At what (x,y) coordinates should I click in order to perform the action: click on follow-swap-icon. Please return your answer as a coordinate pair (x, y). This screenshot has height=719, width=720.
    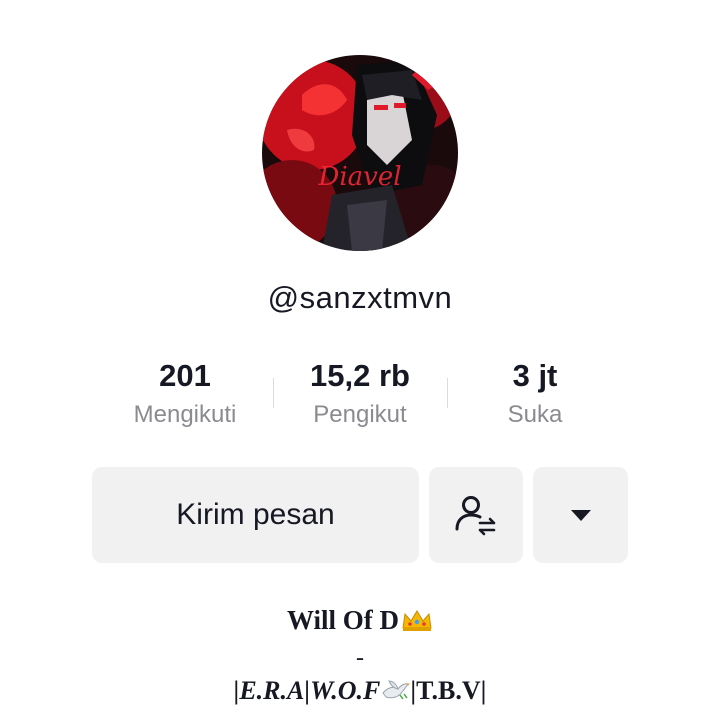
    Looking at the image, I should click on (475, 516).